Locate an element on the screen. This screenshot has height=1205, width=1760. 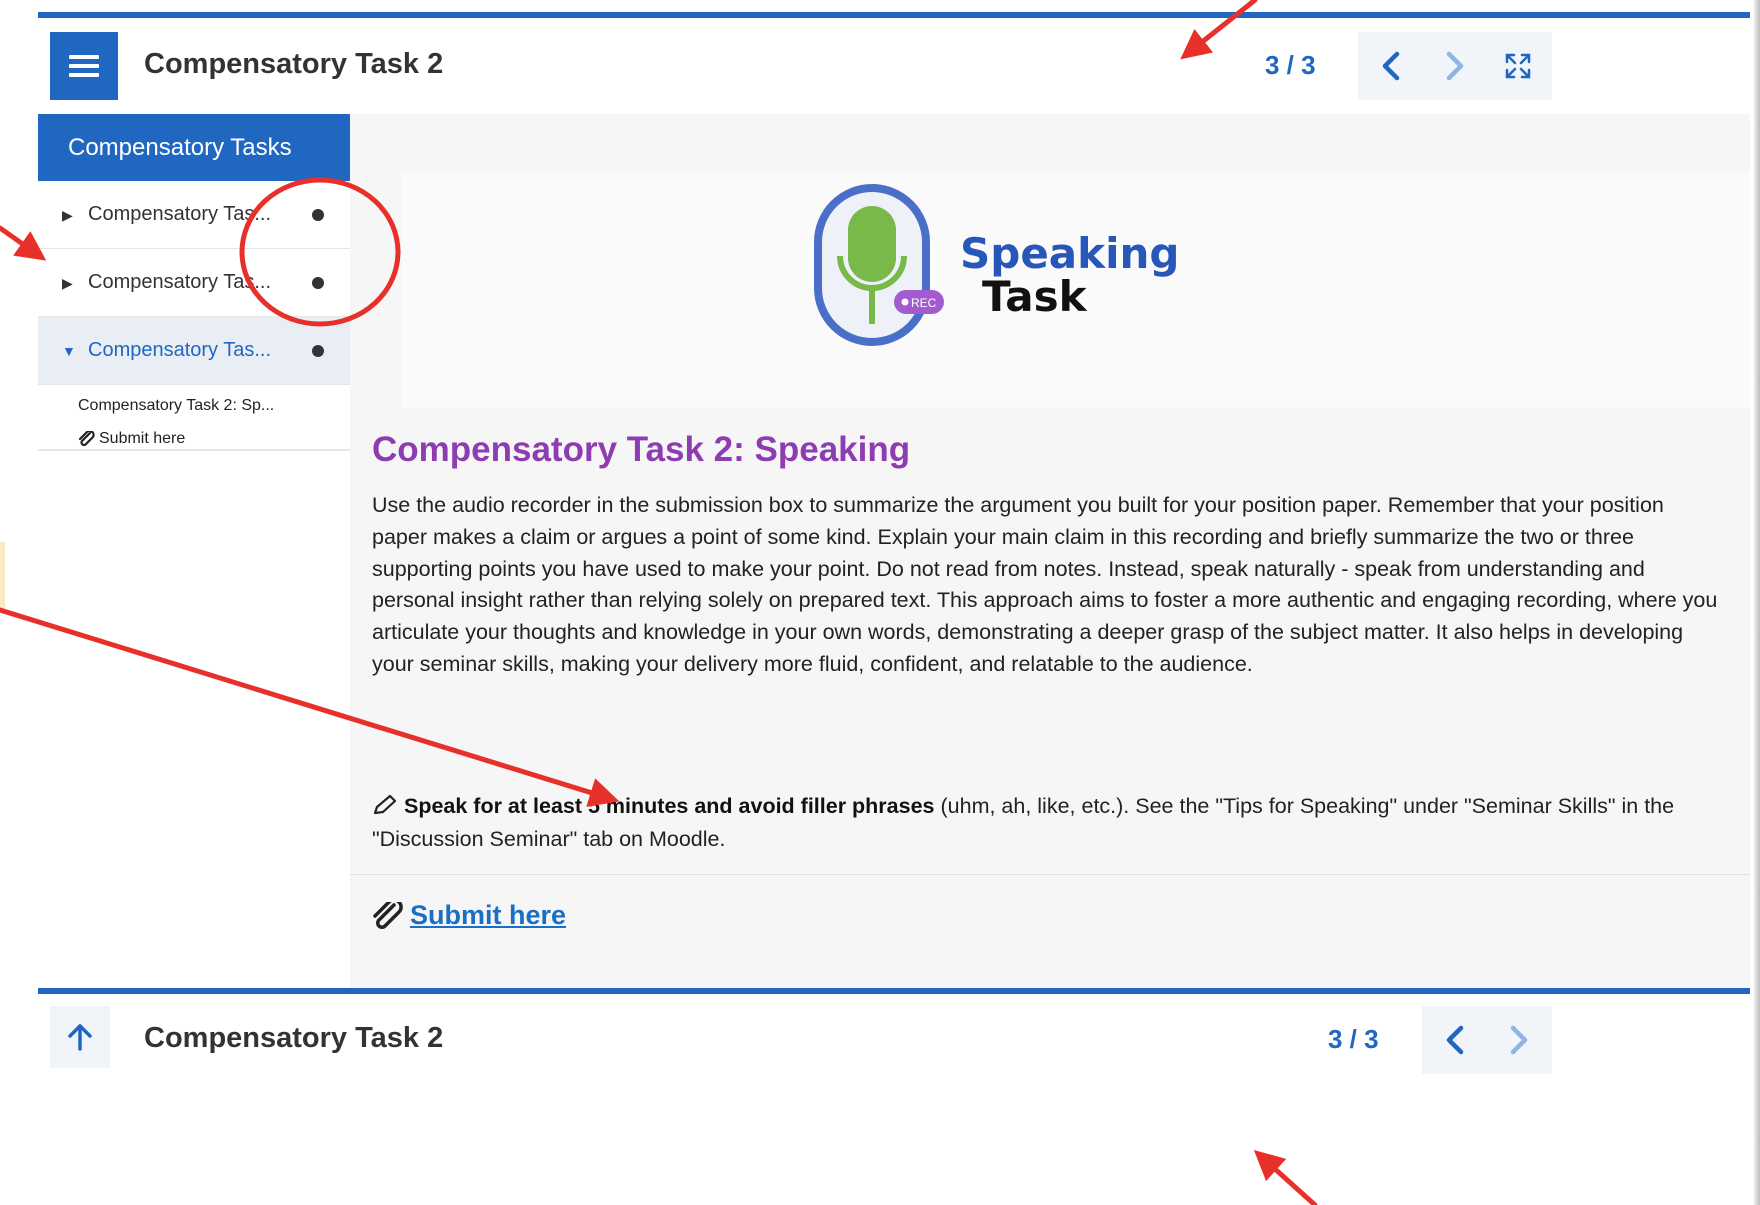
rec-badge: REC is located at coordinates (924, 303).